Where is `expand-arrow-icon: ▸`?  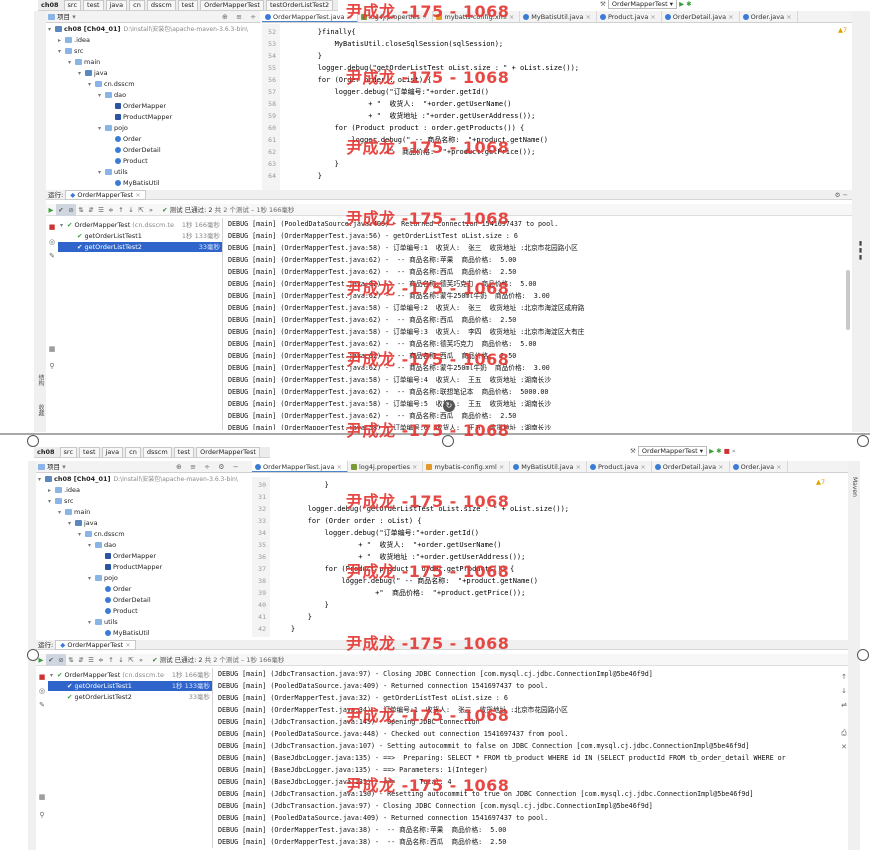
expand-arrow-icon: ▸ is located at coordinates (61, 40).